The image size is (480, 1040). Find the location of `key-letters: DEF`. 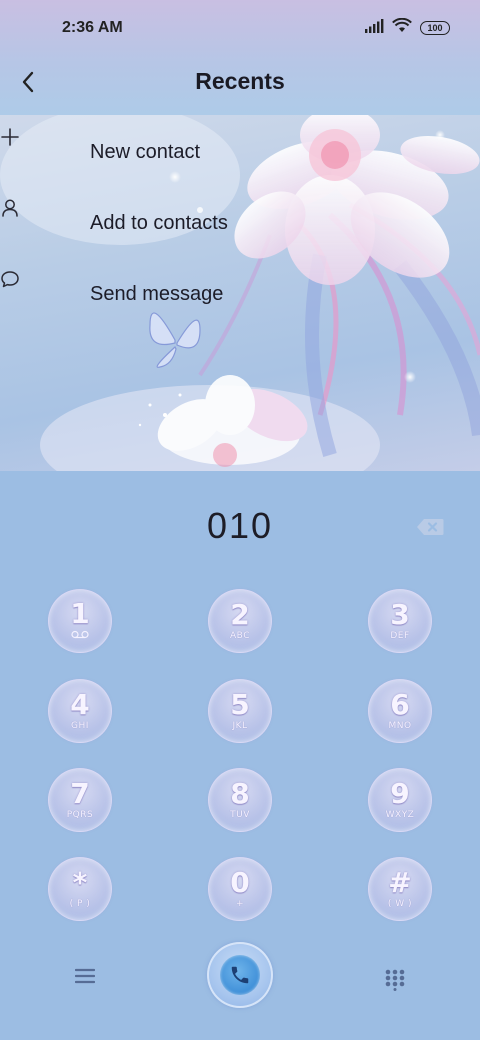

key-letters: DEF is located at coordinates (400, 636).